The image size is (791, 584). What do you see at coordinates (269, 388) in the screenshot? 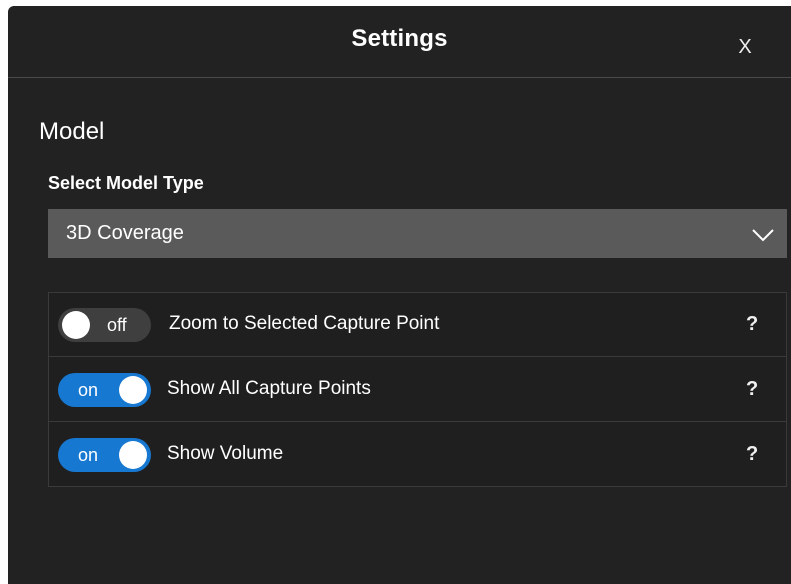
I see `option-label: Show All Capture Points` at bounding box center [269, 388].